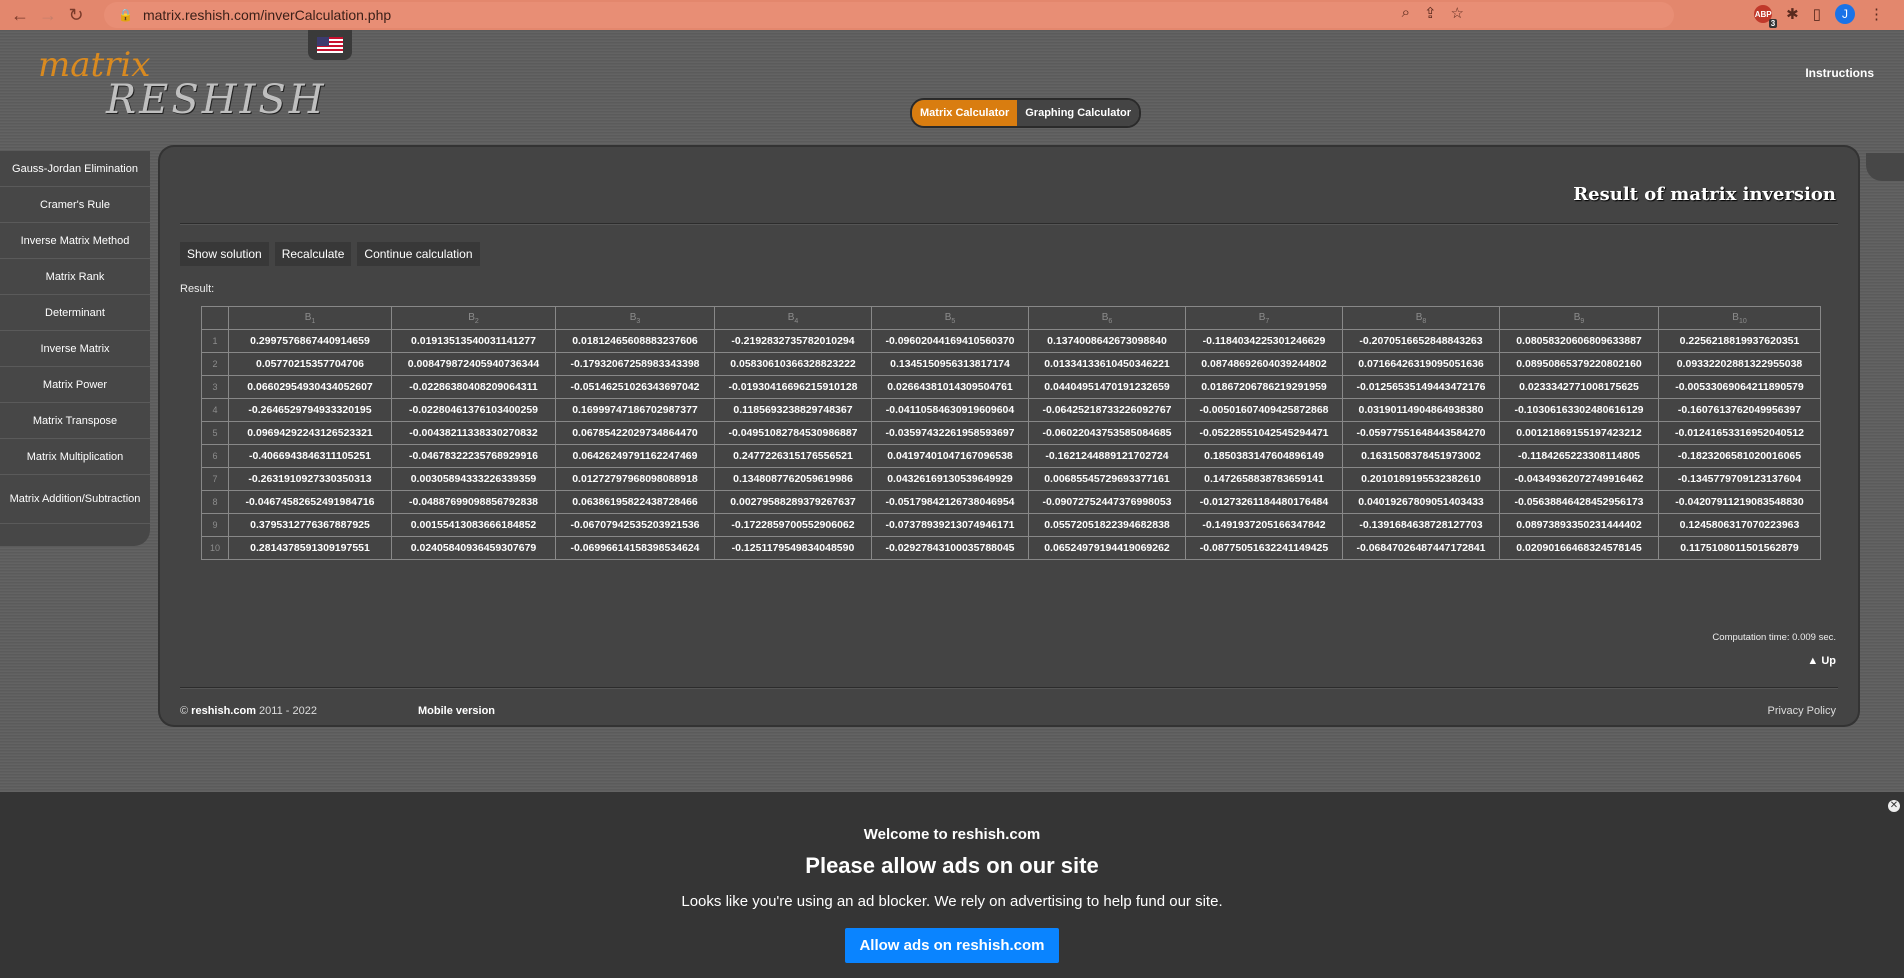  I want to click on sidebar-item-matrix-transpose: Matrix Transpose, so click(75, 421).